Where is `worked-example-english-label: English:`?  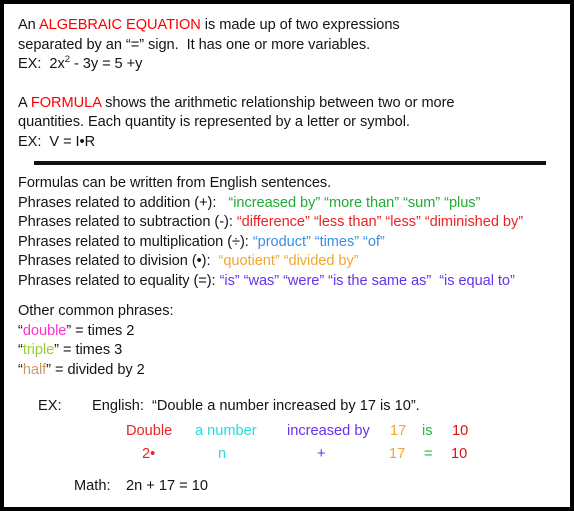 worked-example-english-label: English: is located at coordinates (118, 406).